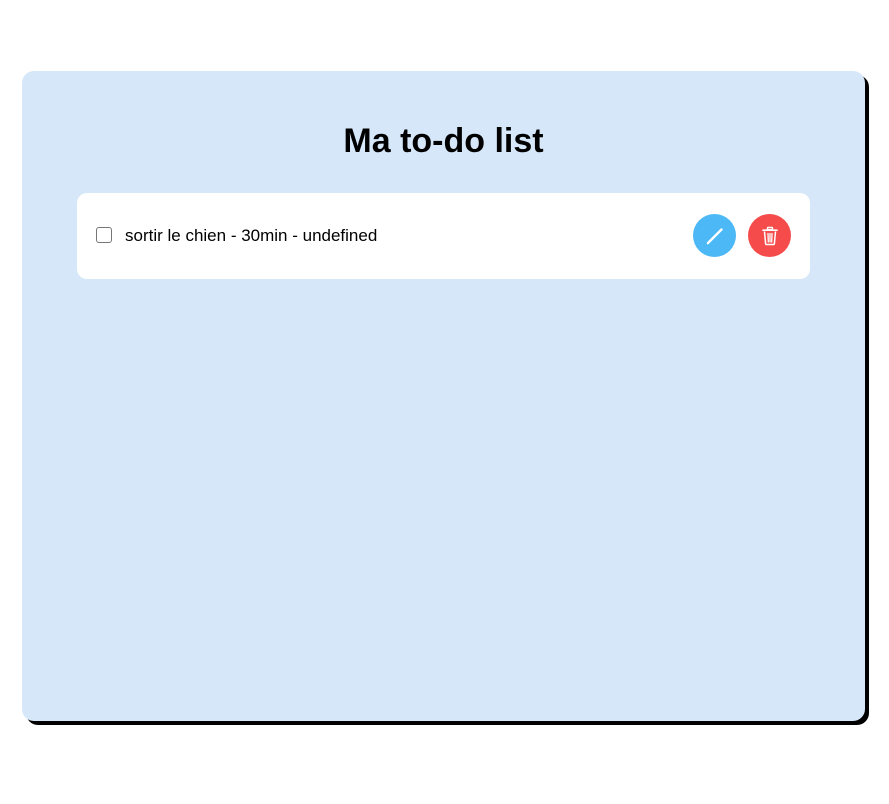 The height and width of the screenshot is (804, 889). Describe the element at coordinates (443, 141) in the screenshot. I see `page-title: Ma to-do list` at that location.